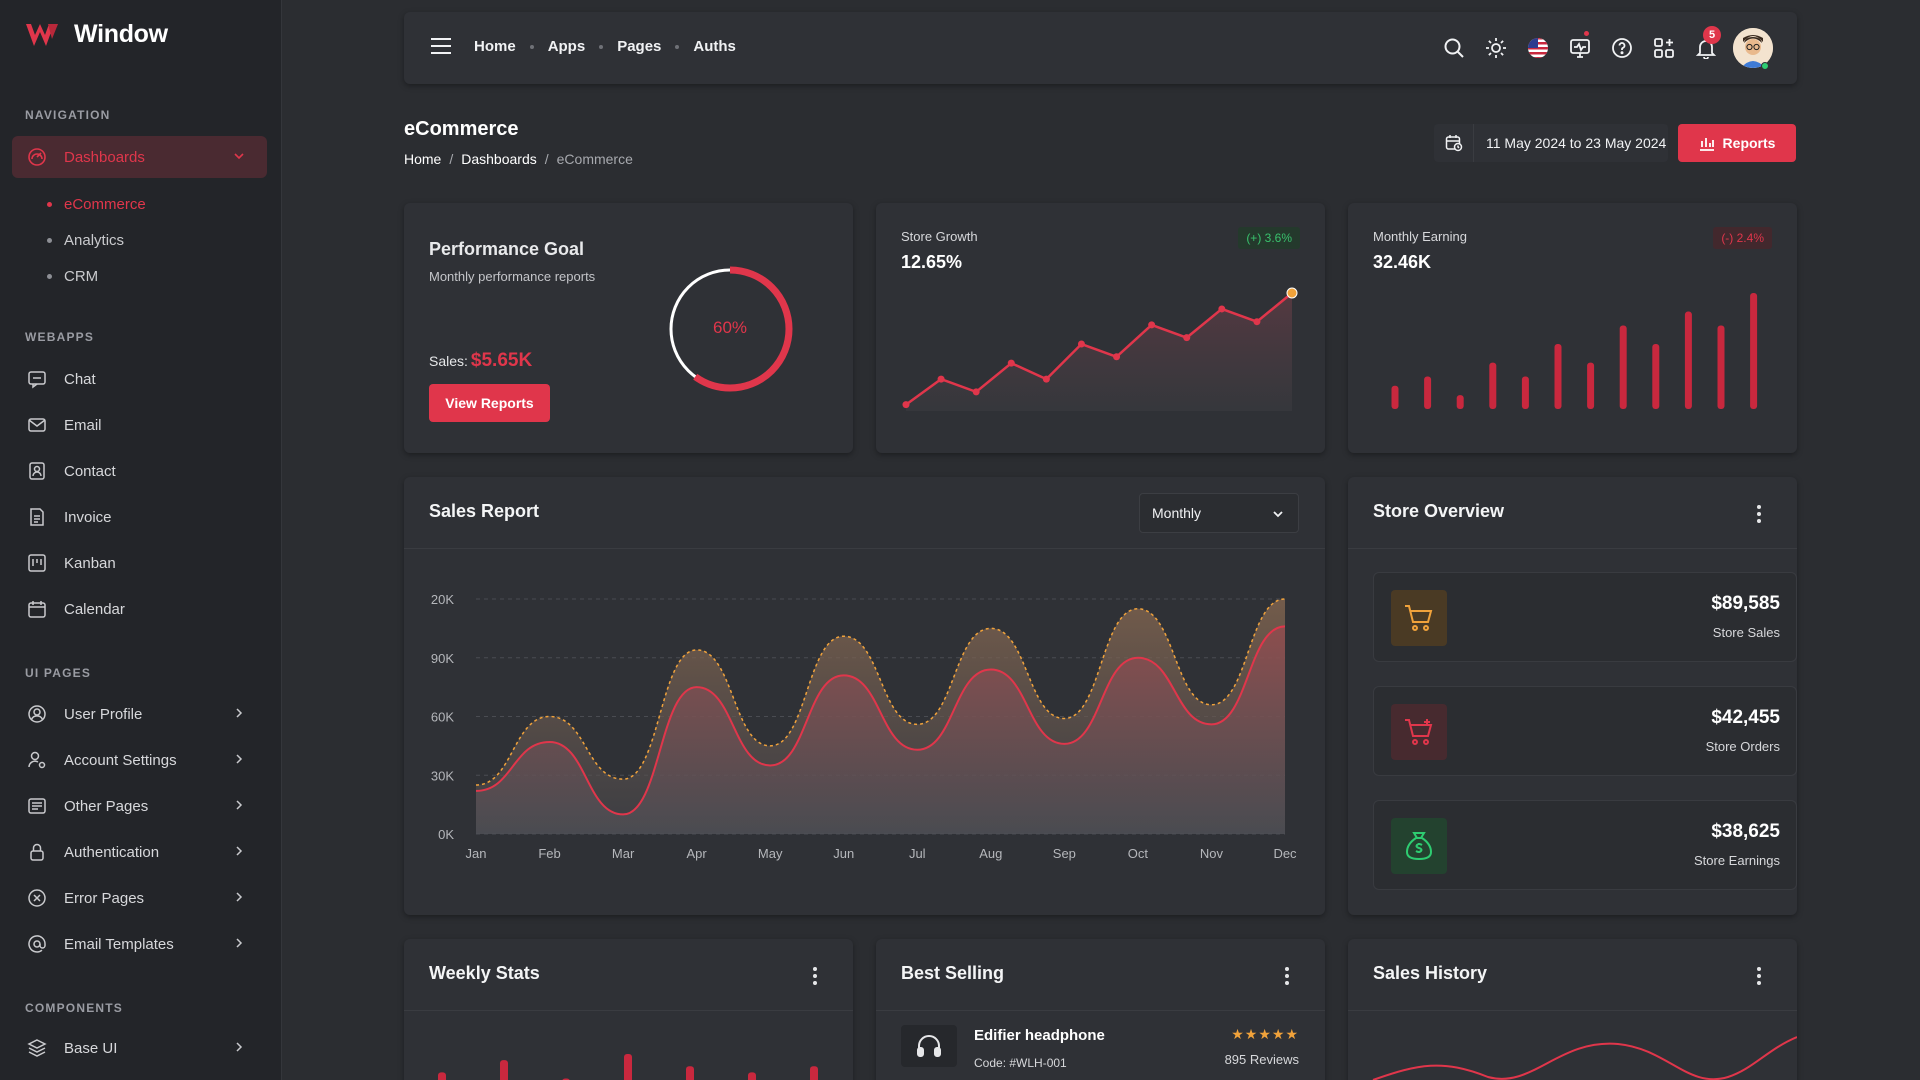 The height and width of the screenshot is (1080, 1920). What do you see at coordinates (139, 425) in the screenshot?
I see `sidebar-item-email: Email` at bounding box center [139, 425].